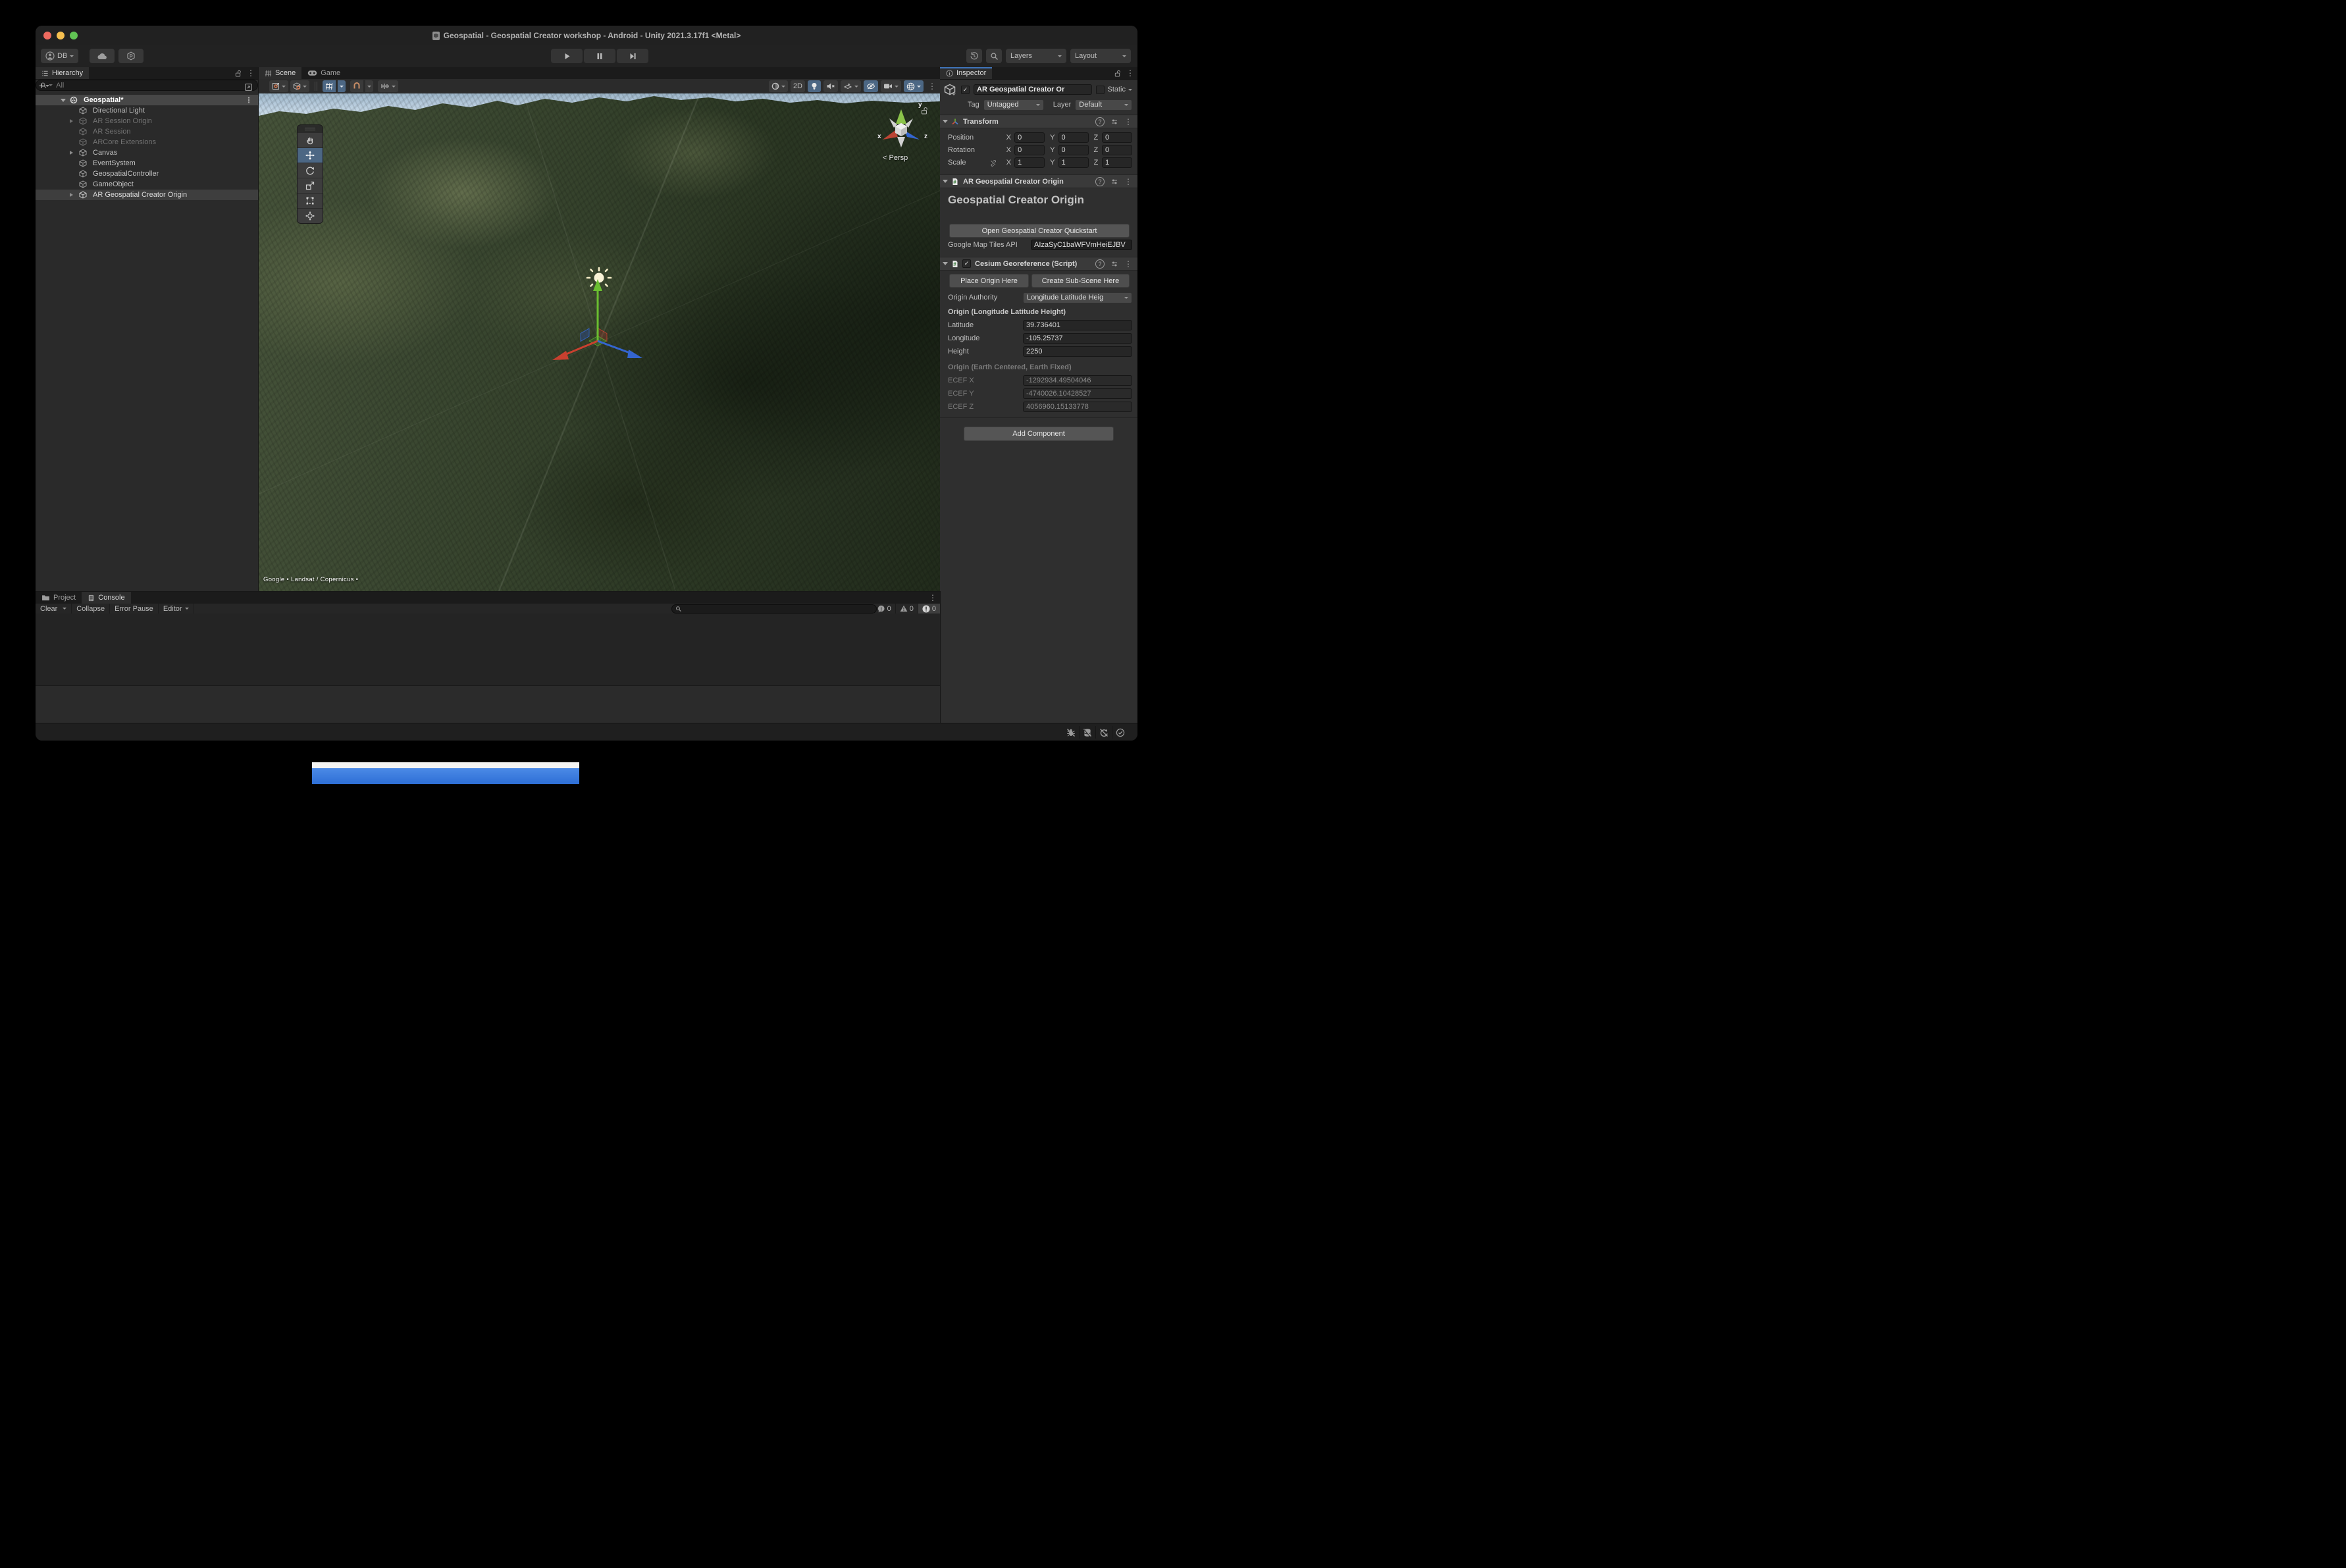 Image resolution: width=2346 pixels, height=1568 pixels. Describe the element at coordinates (147, 111) in the screenshot. I see `hierarchy-row: Directional Light` at that location.